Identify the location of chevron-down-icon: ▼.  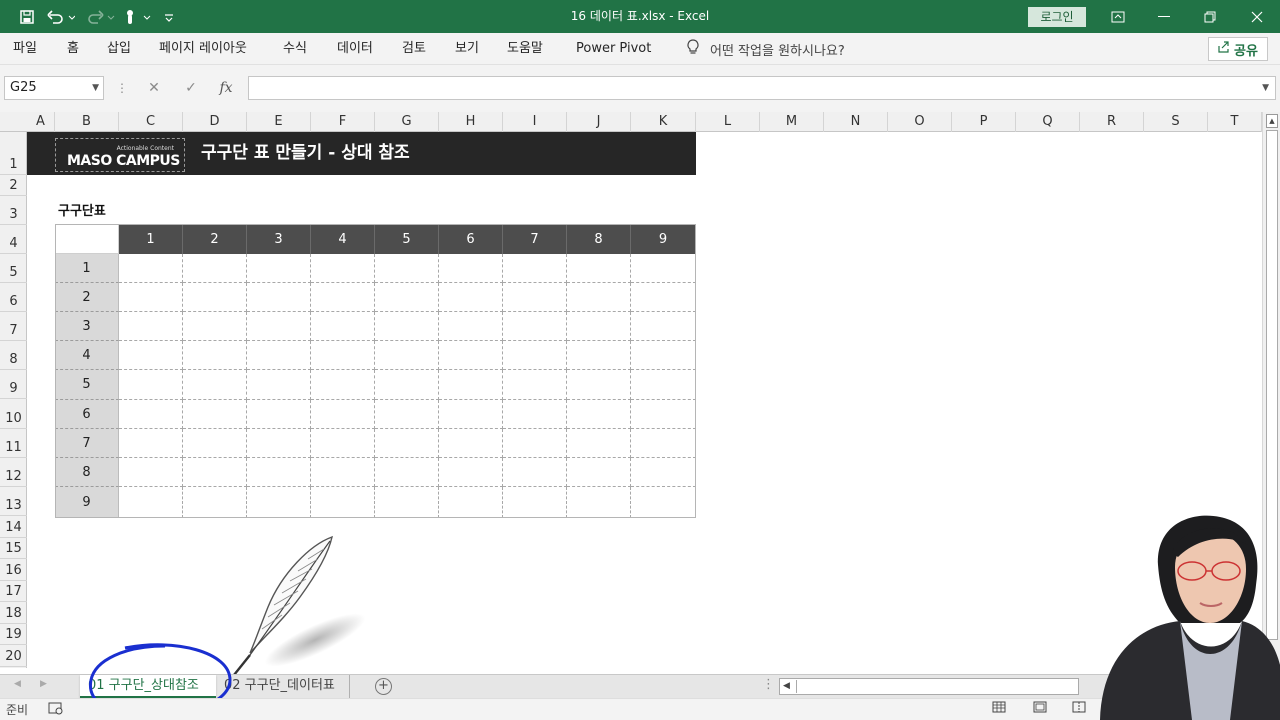
(95, 88).